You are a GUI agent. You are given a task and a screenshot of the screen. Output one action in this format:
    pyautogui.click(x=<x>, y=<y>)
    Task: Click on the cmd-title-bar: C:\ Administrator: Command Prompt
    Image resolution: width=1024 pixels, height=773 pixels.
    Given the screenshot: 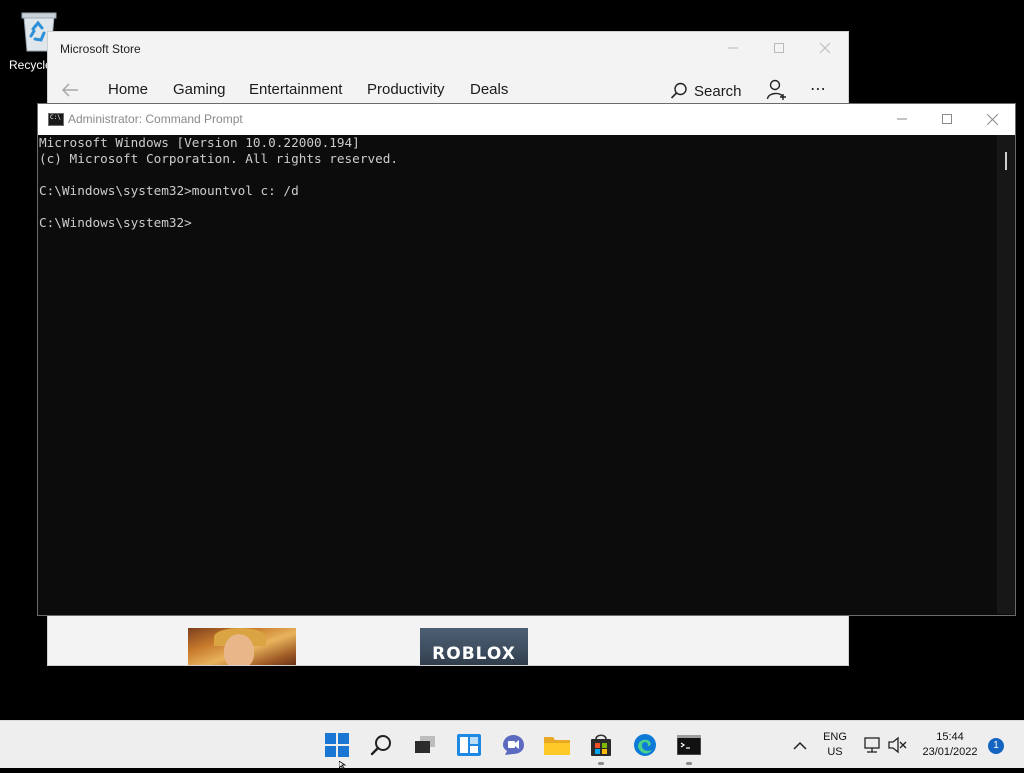 What is the action you would take?
    pyautogui.click(x=526, y=119)
    